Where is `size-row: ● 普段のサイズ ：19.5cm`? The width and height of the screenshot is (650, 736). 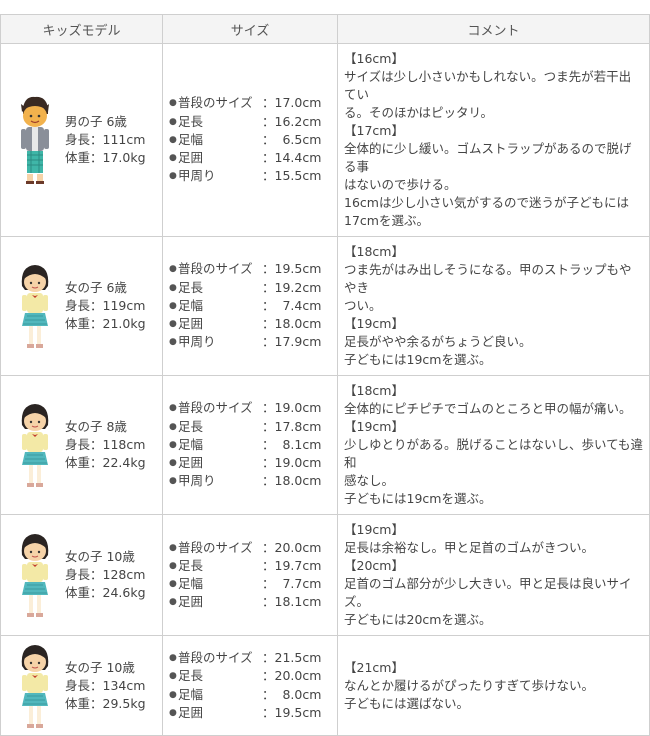 size-row: ● 普段のサイズ ：19.5cm is located at coordinates (253, 269).